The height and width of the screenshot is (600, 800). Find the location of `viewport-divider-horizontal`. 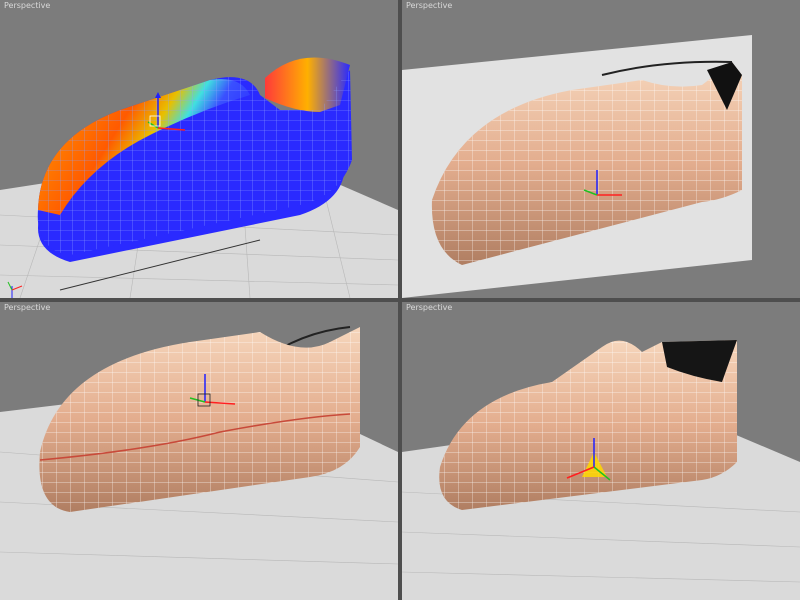

viewport-divider-horizontal is located at coordinates (400, 300).